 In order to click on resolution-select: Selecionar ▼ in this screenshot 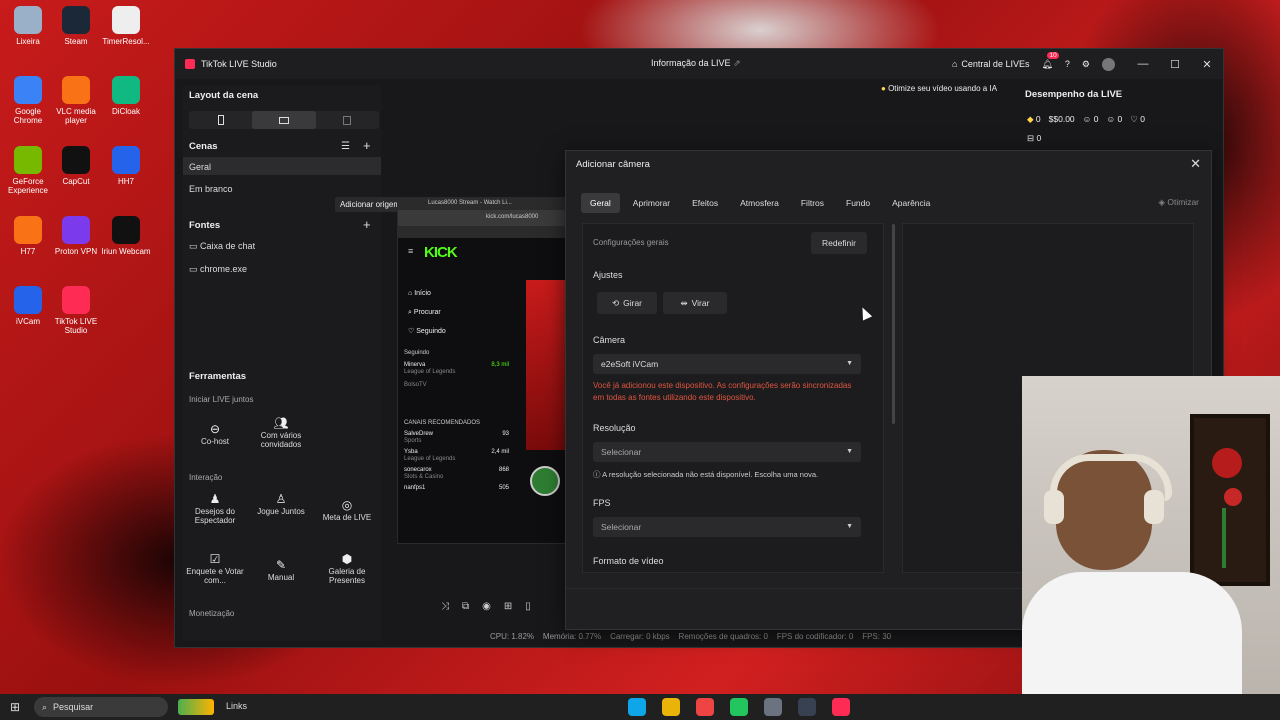, I will do `click(727, 452)`.